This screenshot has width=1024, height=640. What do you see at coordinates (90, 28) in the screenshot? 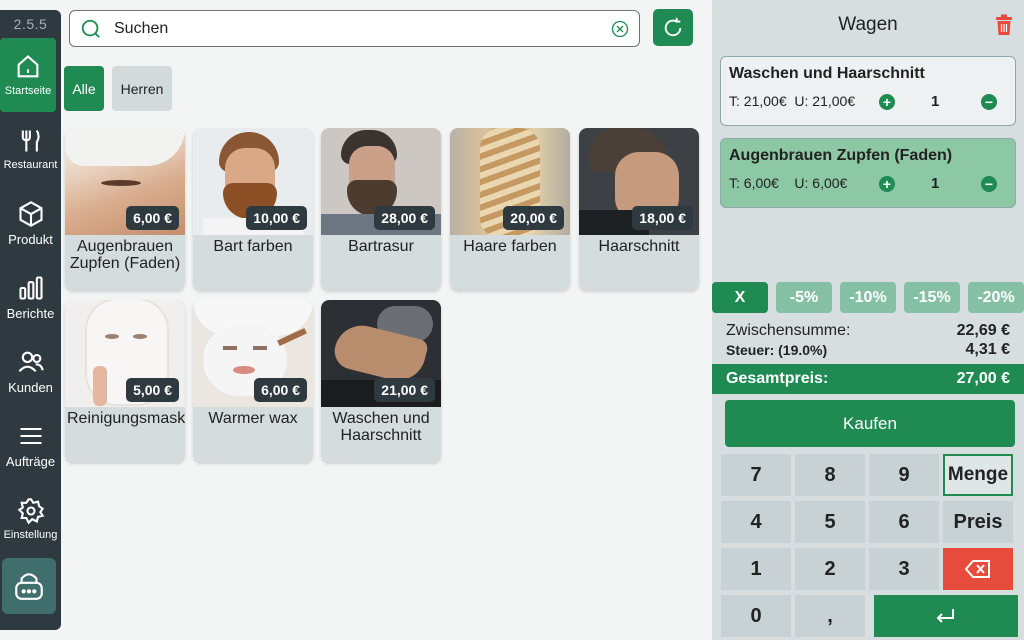
I see `search-icon` at bounding box center [90, 28].